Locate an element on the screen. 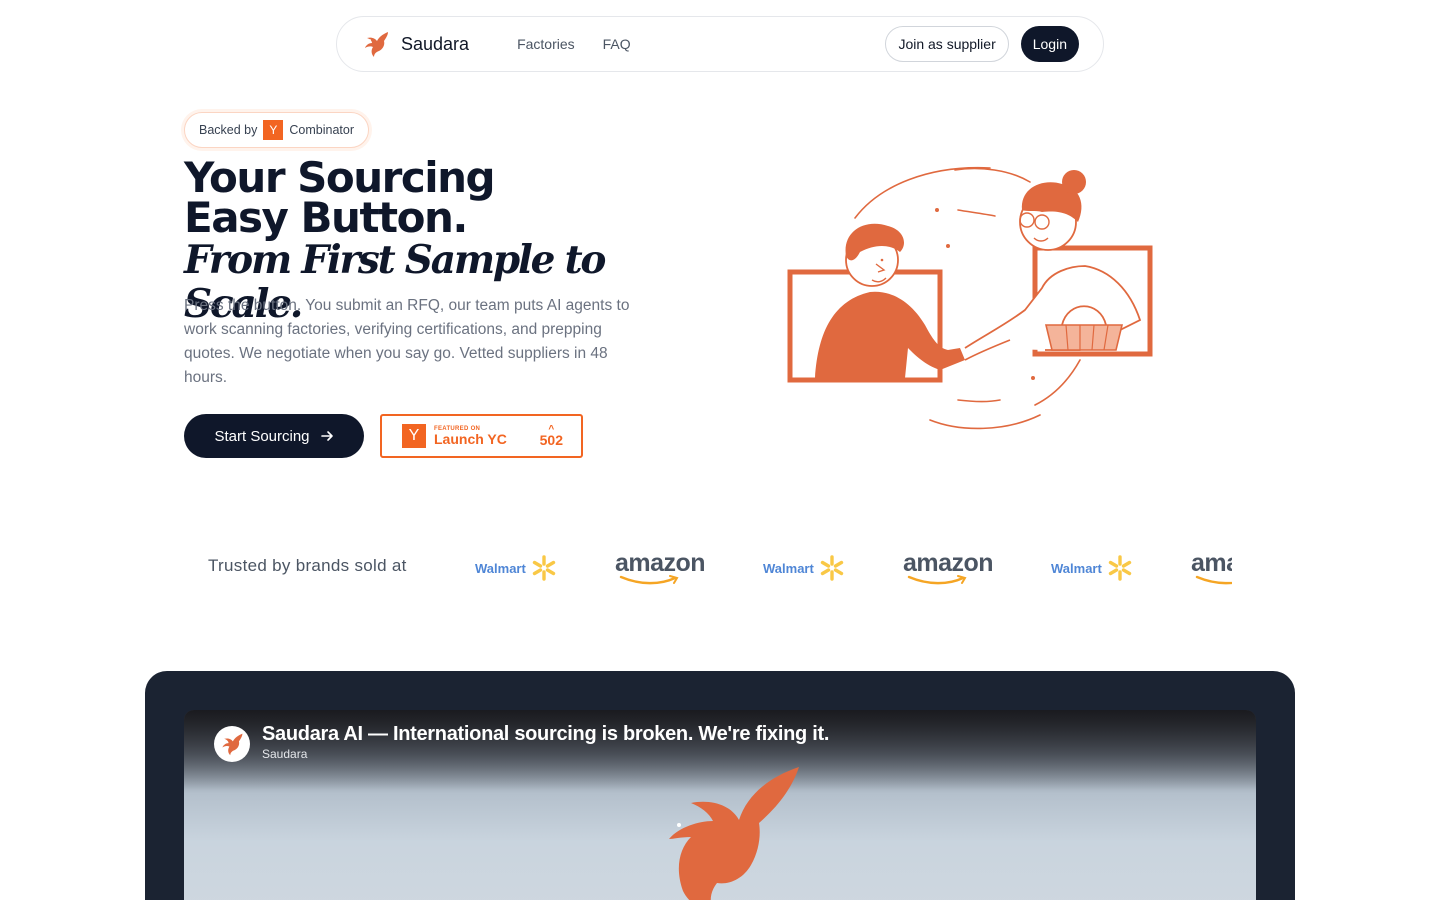 The width and height of the screenshot is (1440, 900). video-channel: Saudara is located at coordinates (284, 754).